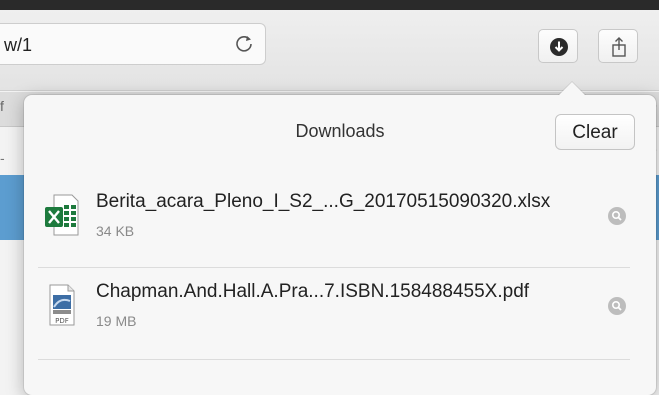 This screenshot has height=395, width=659. I want to click on download-icon, so click(559, 47).